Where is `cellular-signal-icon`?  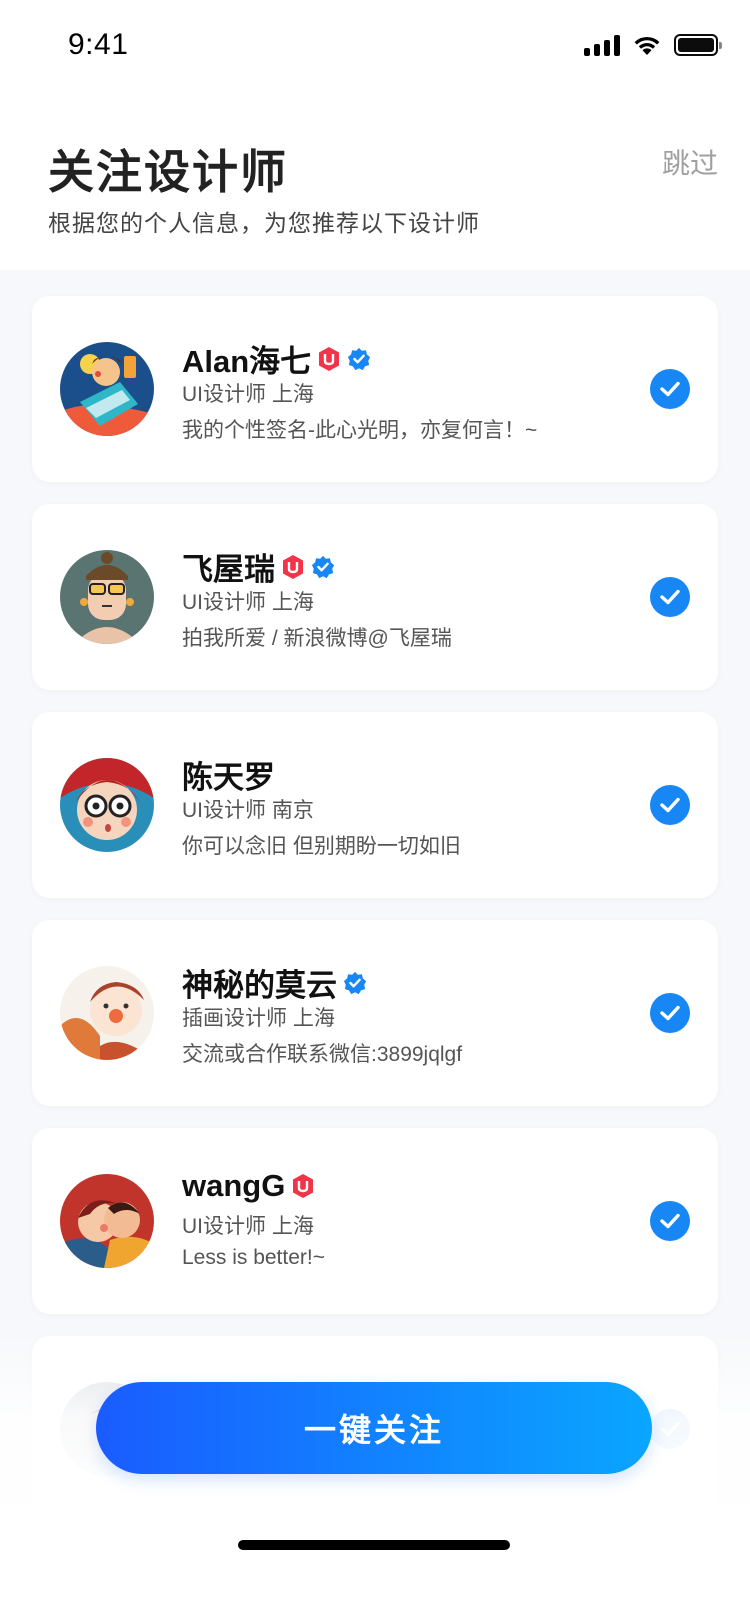
cellular-signal-icon is located at coordinates (602, 45).